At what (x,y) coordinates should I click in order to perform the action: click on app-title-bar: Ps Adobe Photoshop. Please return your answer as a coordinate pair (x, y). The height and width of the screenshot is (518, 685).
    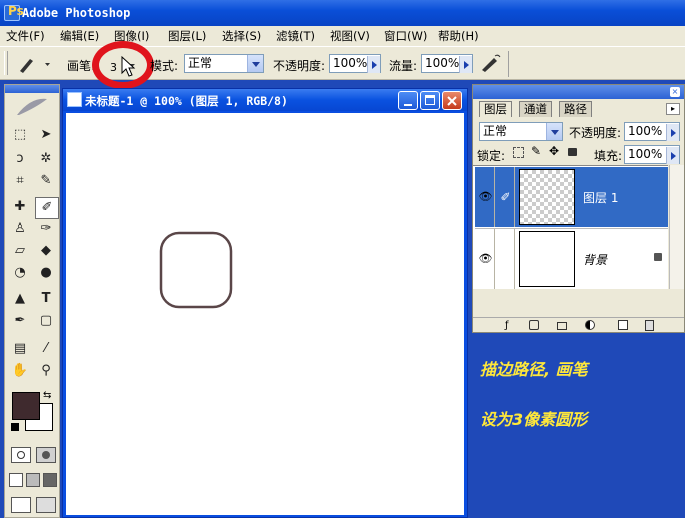
    Looking at the image, I should click on (342, 13).